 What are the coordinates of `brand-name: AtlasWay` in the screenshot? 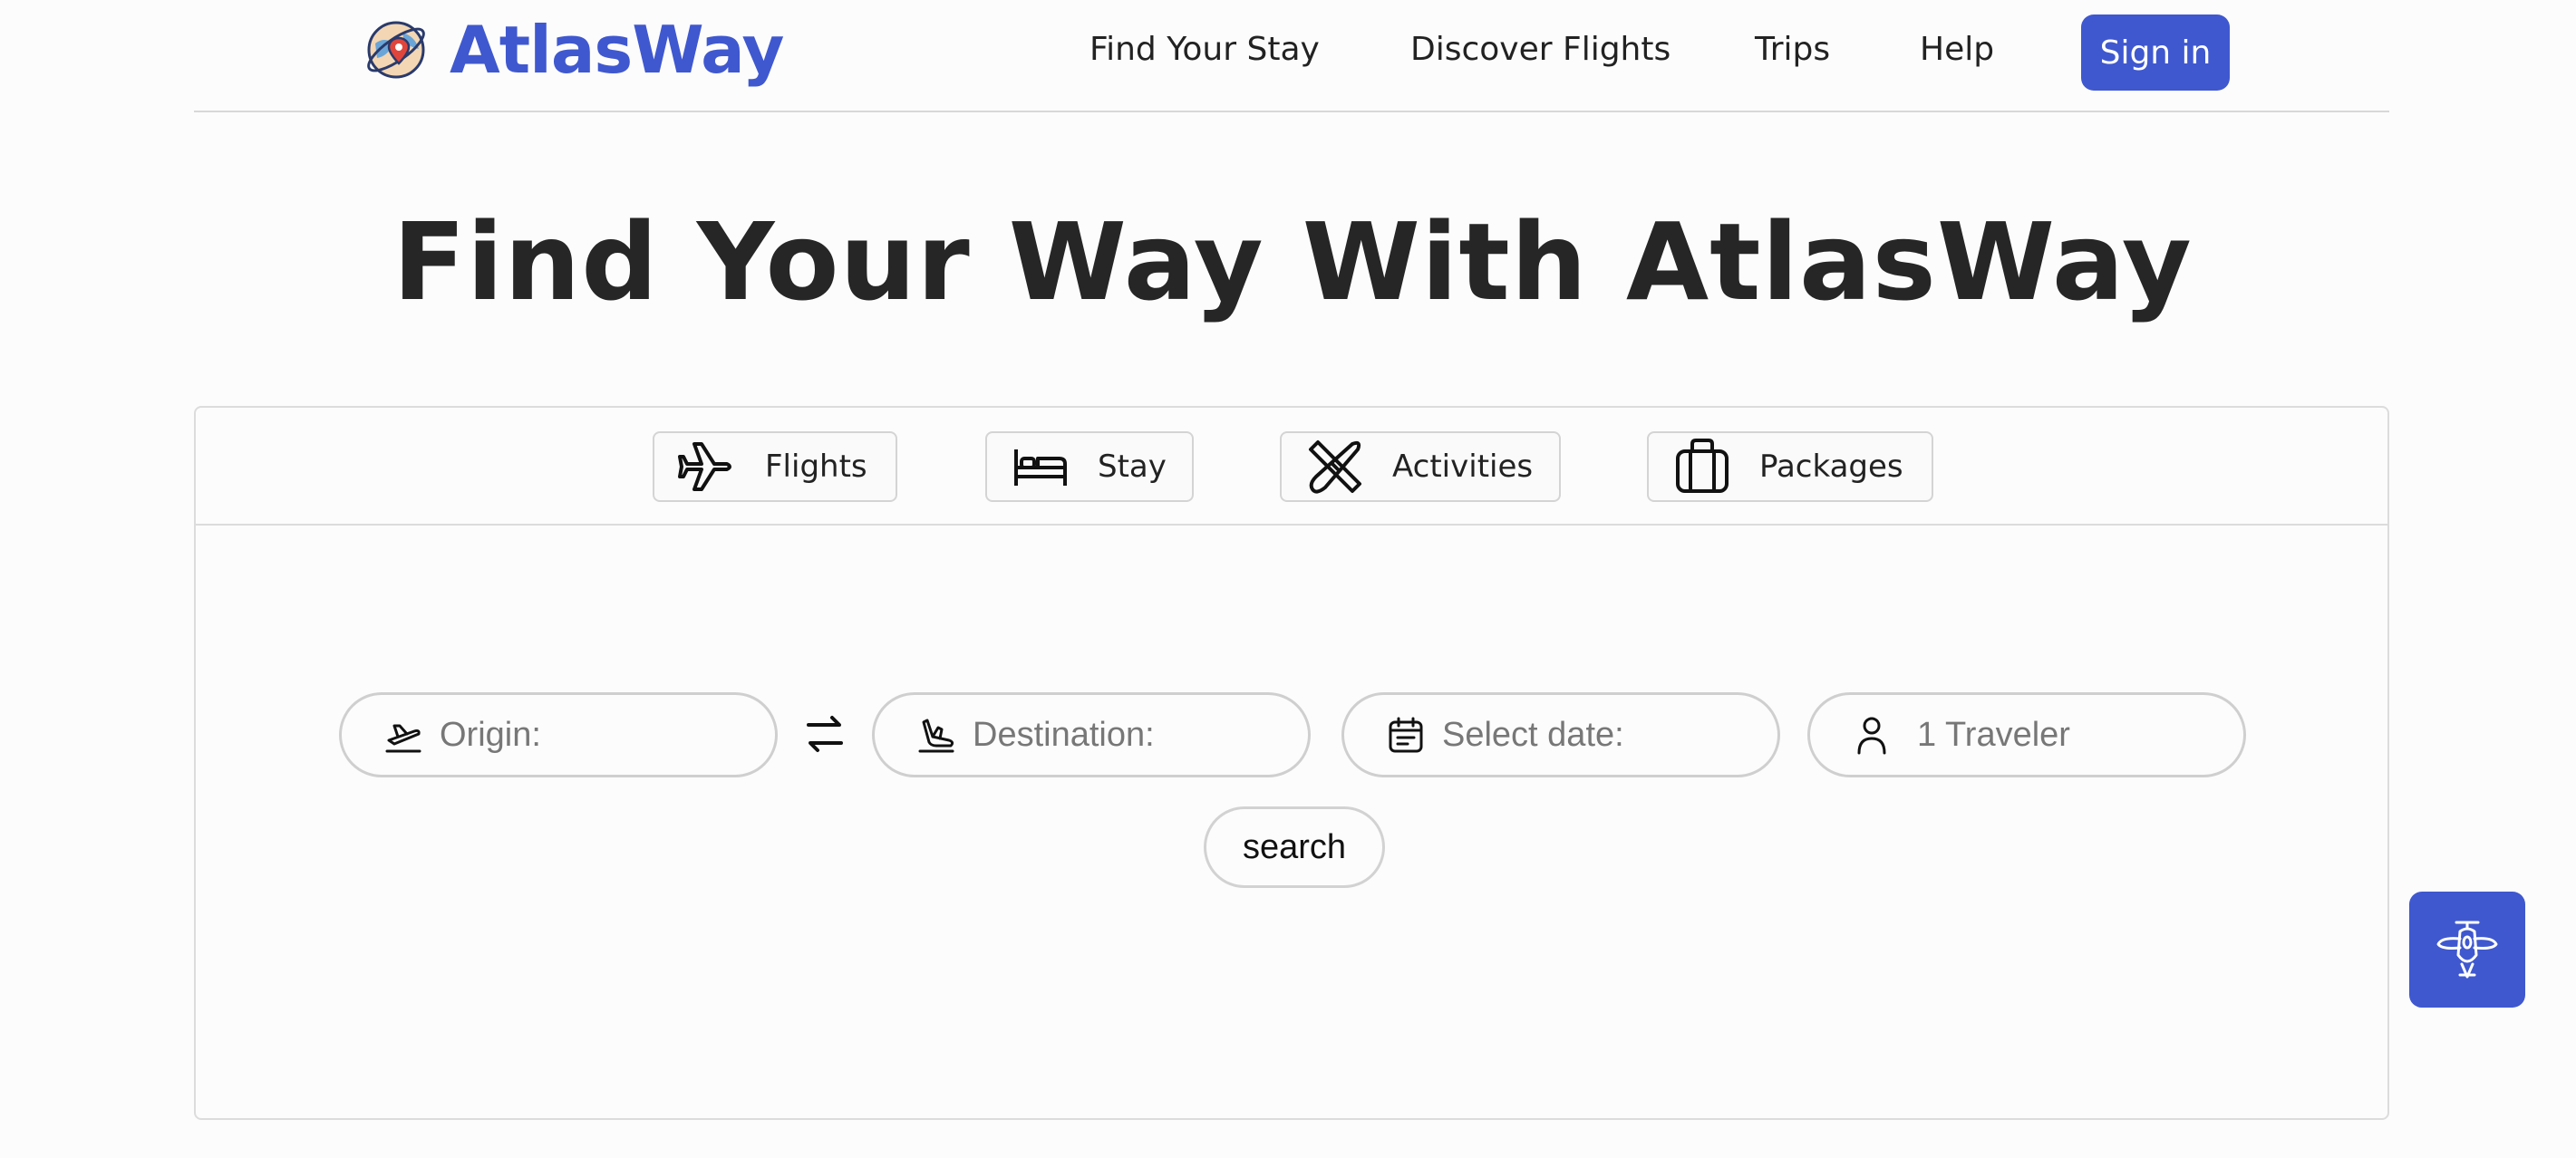 It's located at (617, 50).